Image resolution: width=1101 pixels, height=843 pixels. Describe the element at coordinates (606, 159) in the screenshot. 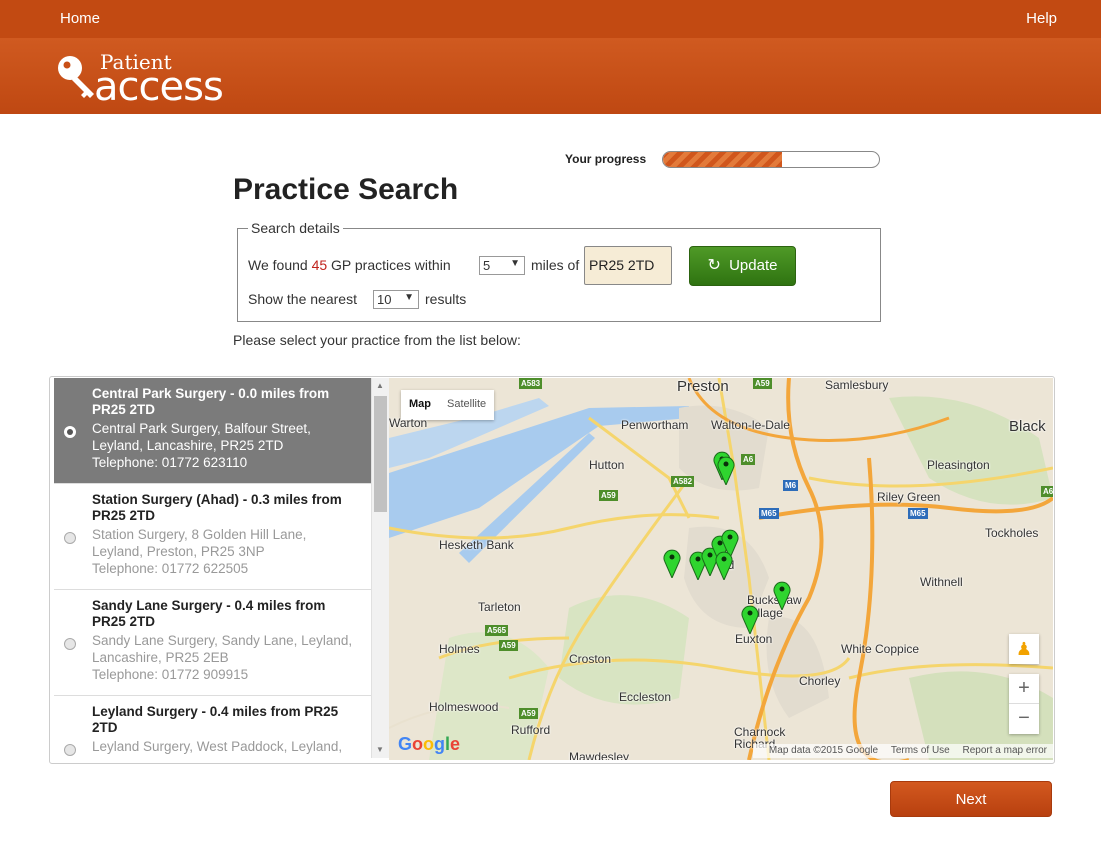

I see `progress-label: Your progress` at that location.